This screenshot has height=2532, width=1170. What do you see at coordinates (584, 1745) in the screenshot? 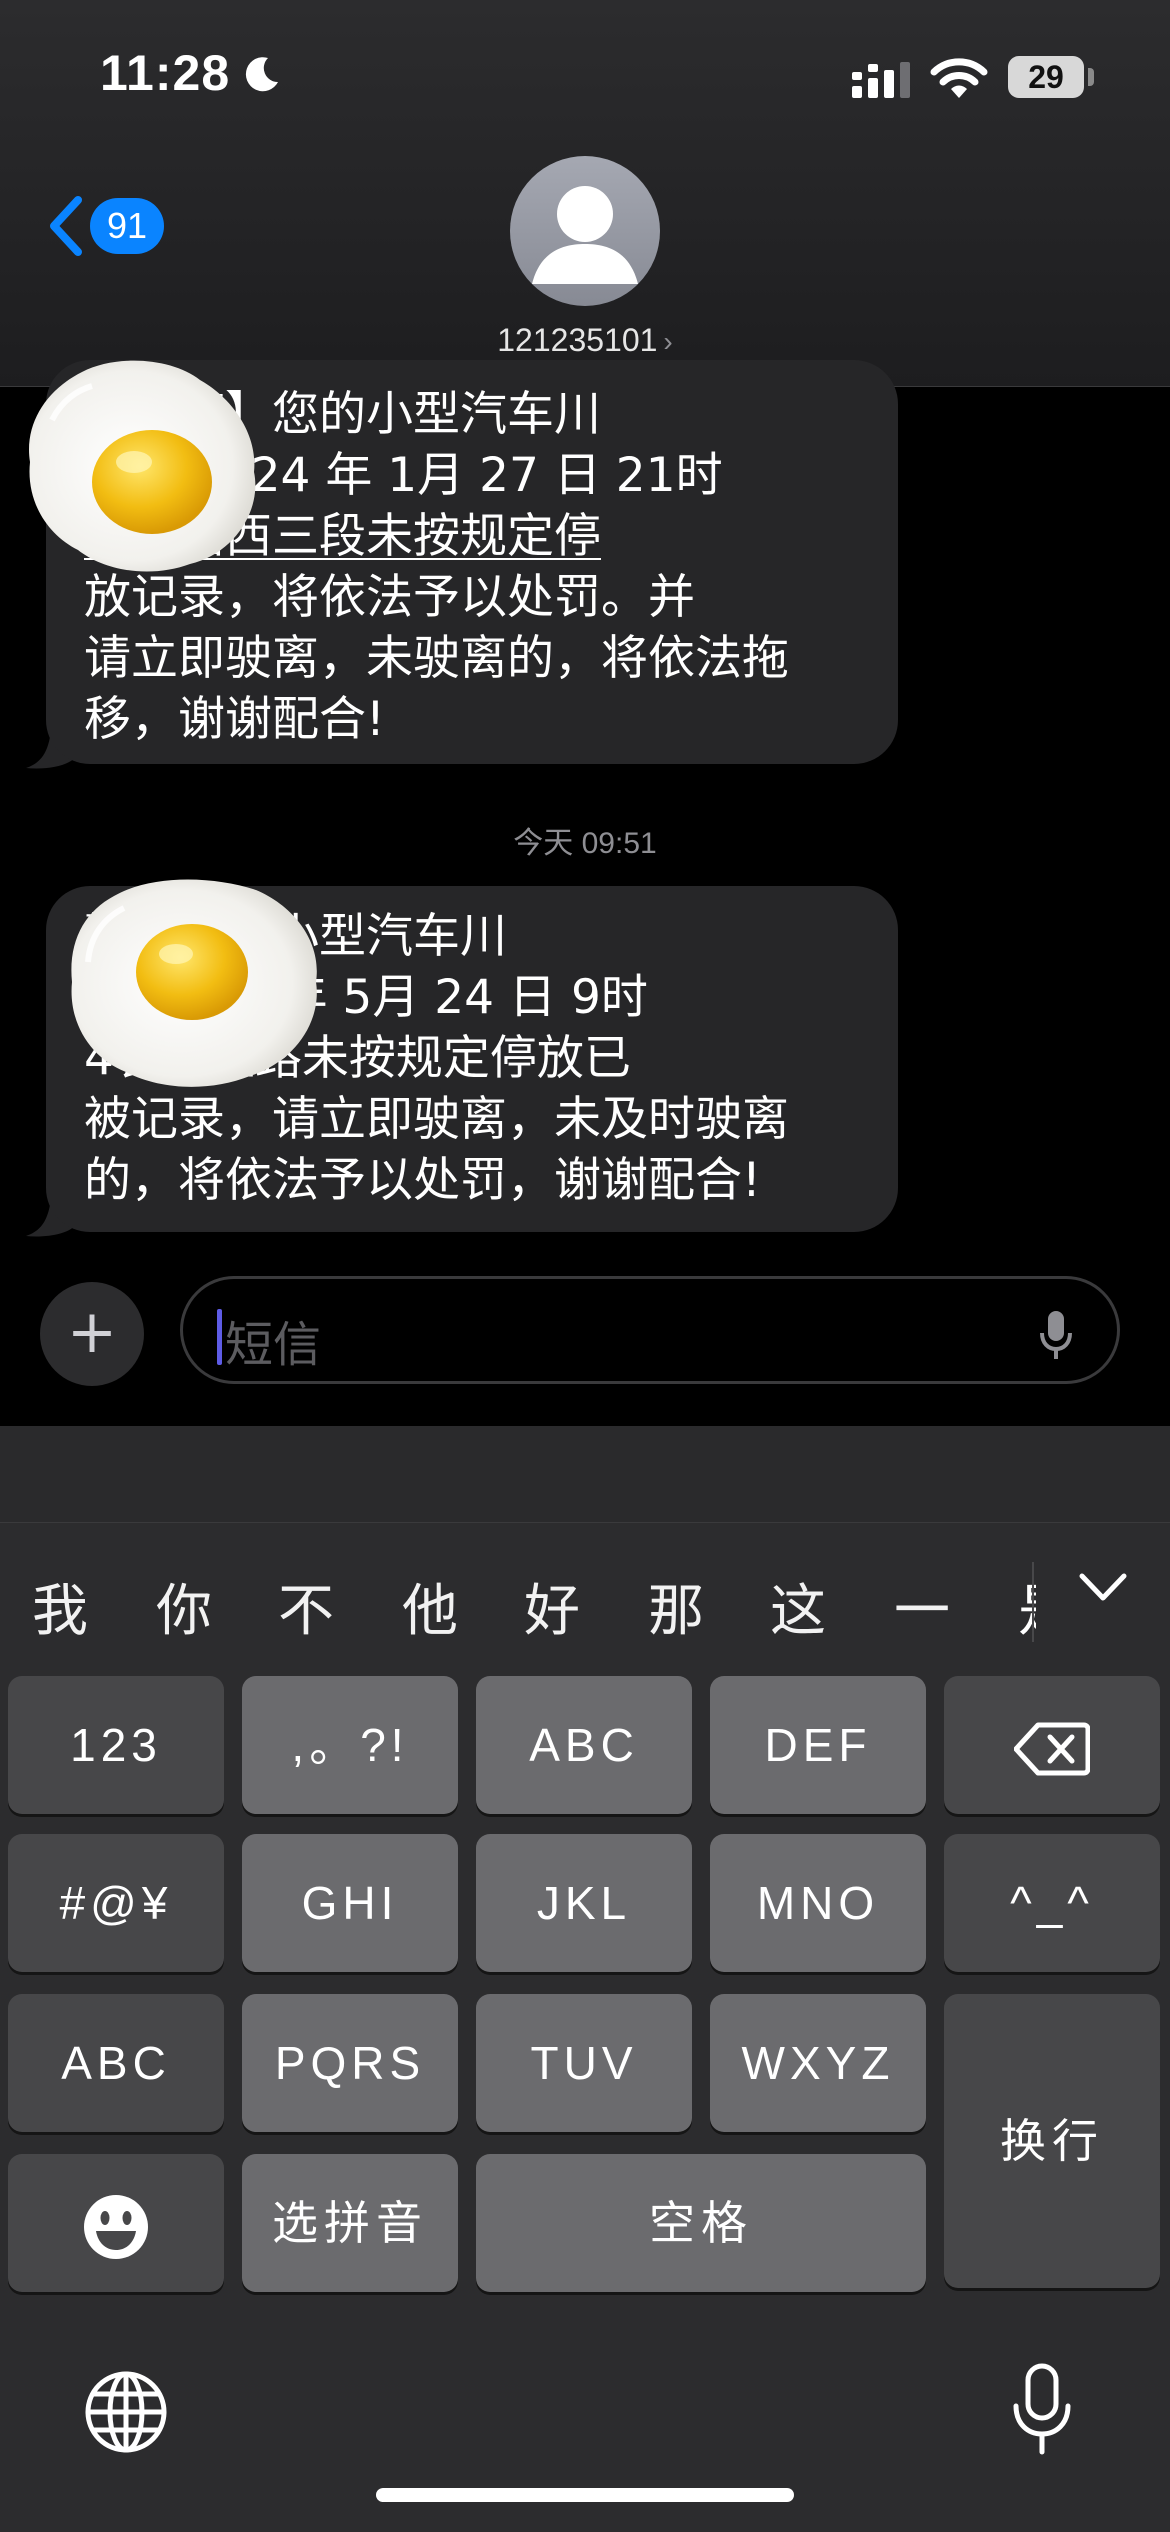
I see `key-abc: ABC` at bounding box center [584, 1745].